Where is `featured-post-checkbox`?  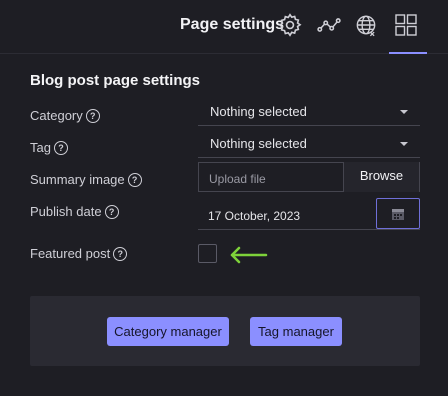
featured-post-checkbox is located at coordinates (207, 253).